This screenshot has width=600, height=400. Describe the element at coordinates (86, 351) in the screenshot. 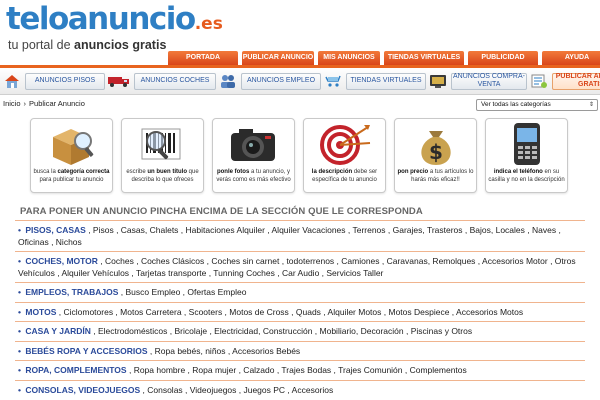

I see `category-link-bebes: BEBÉS ROPA Y ACCESORIOS` at that location.